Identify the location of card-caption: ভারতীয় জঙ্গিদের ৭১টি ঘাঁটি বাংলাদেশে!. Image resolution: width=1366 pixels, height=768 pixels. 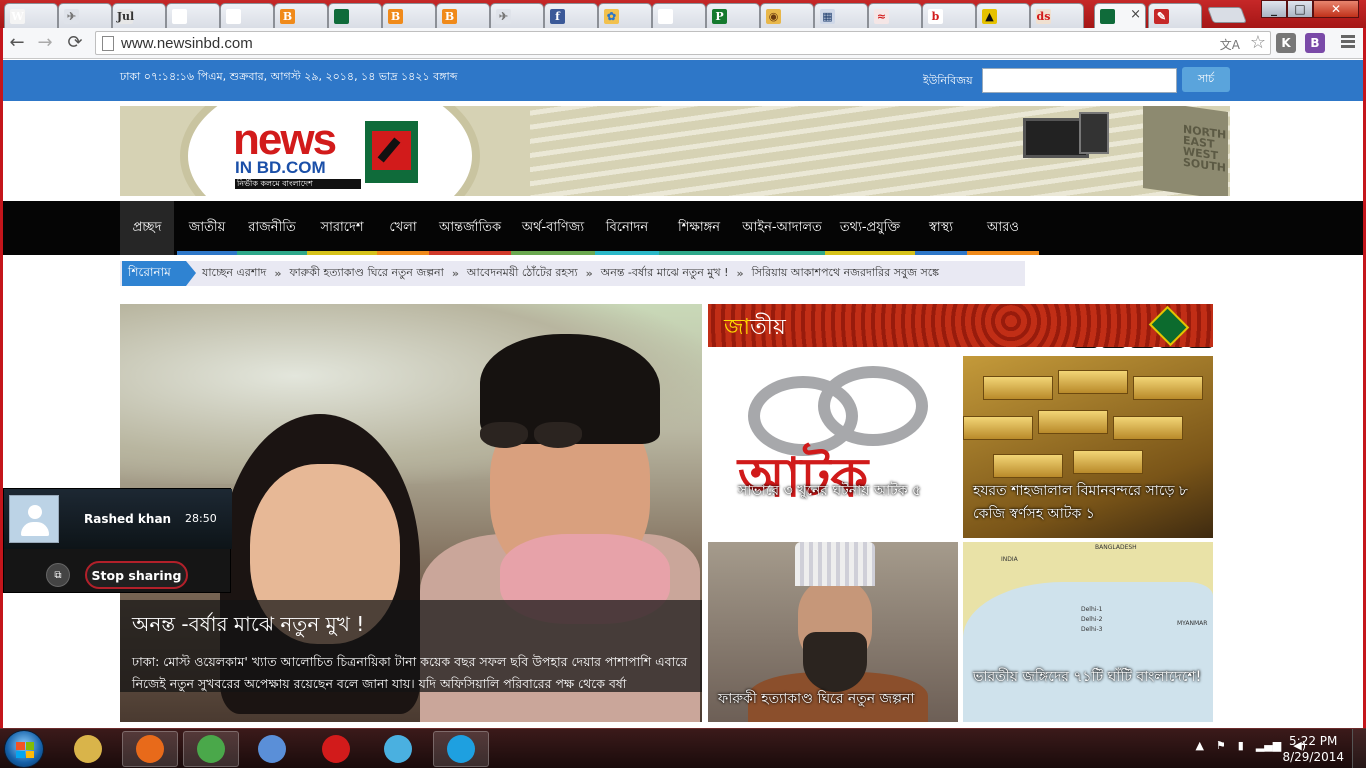
(1087, 677).